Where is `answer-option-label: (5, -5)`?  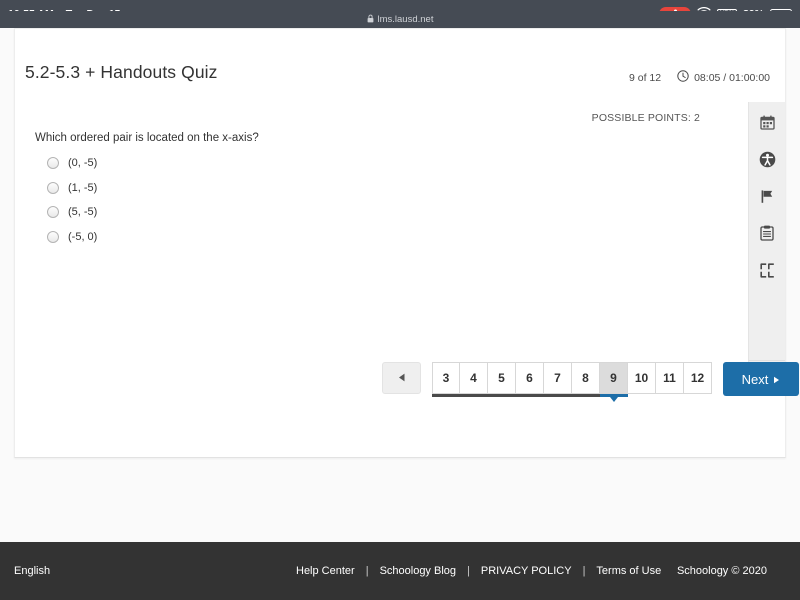
answer-option-label: (5, -5) is located at coordinates (83, 212).